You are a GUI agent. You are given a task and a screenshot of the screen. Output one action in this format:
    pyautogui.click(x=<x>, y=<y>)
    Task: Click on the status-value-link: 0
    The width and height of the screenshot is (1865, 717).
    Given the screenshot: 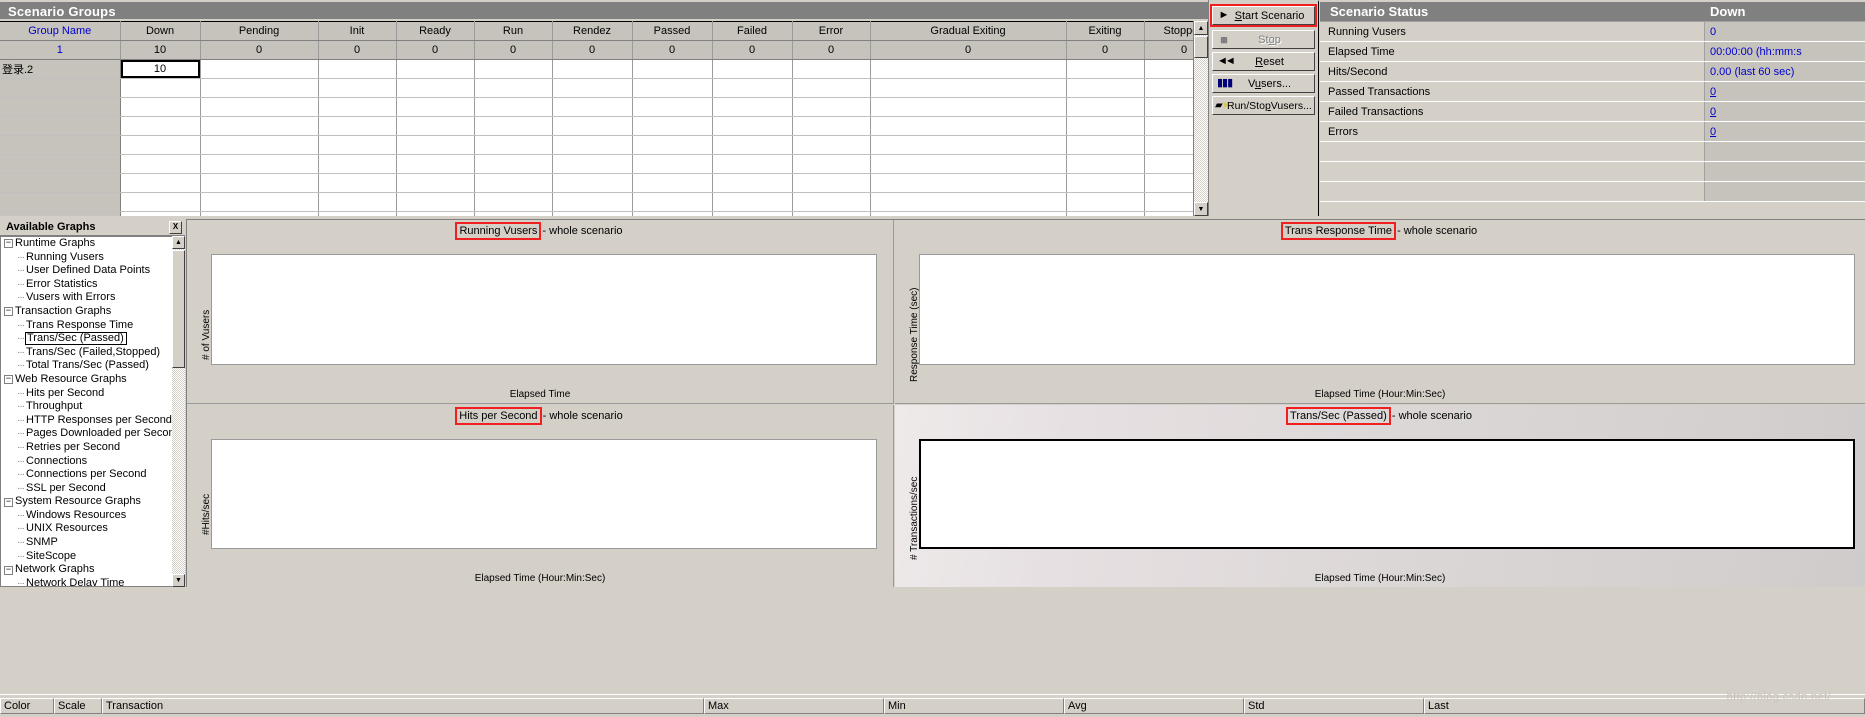 What is the action you would take?
    pyautogui.click(x=1784, y=111)
    